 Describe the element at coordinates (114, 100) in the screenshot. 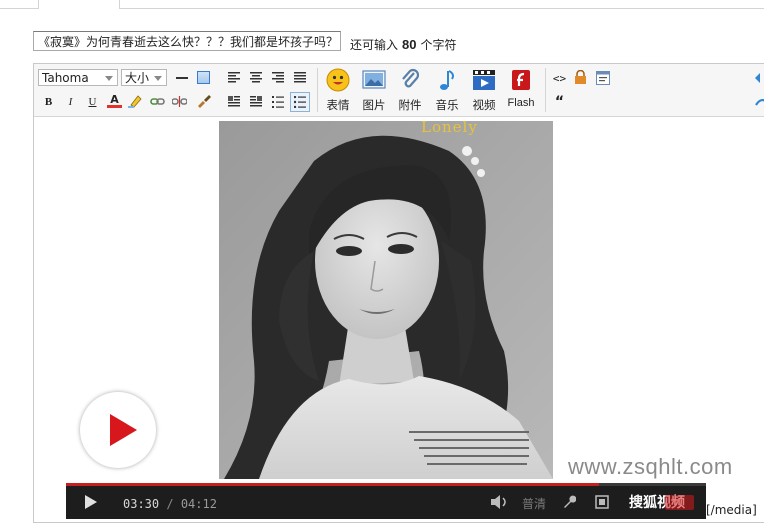

I see `font-color-button: A` at that location.